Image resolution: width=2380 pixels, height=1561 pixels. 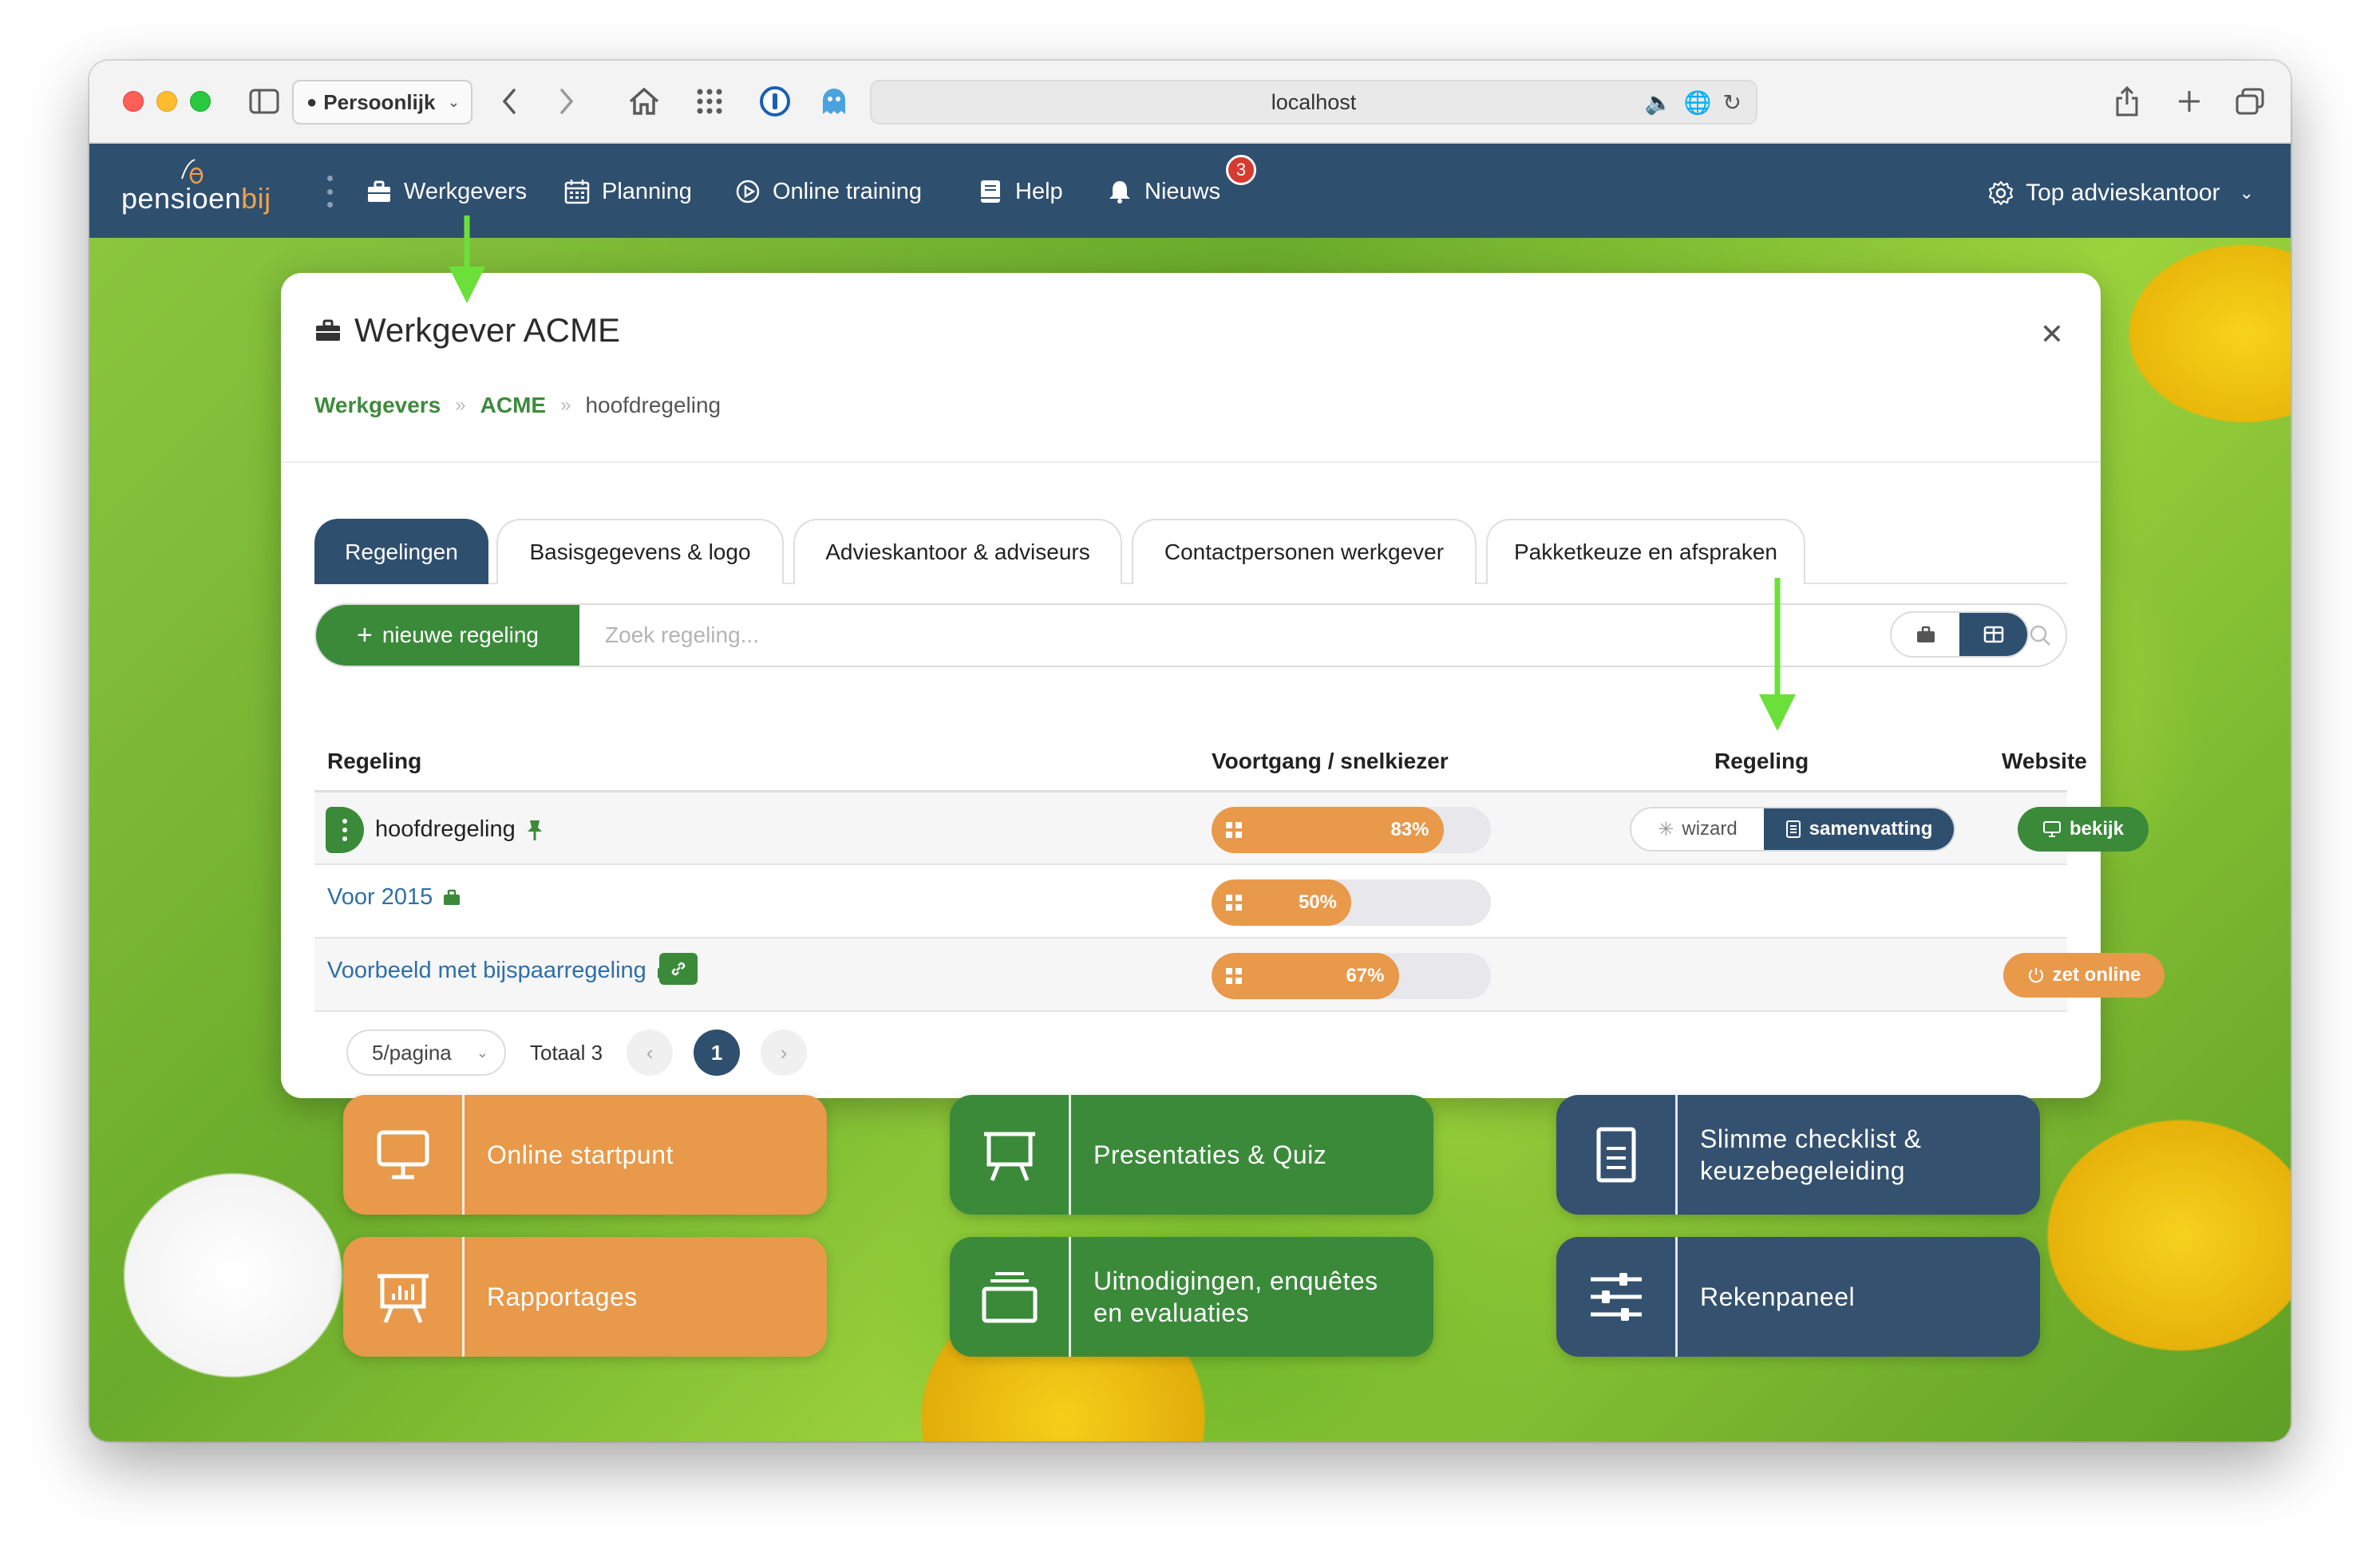 What do you see at coordinates (382, 102) in the screenshot?
I see `profile-selector: ● Persoonlijk ⌄` at bounding box center [382, 102].